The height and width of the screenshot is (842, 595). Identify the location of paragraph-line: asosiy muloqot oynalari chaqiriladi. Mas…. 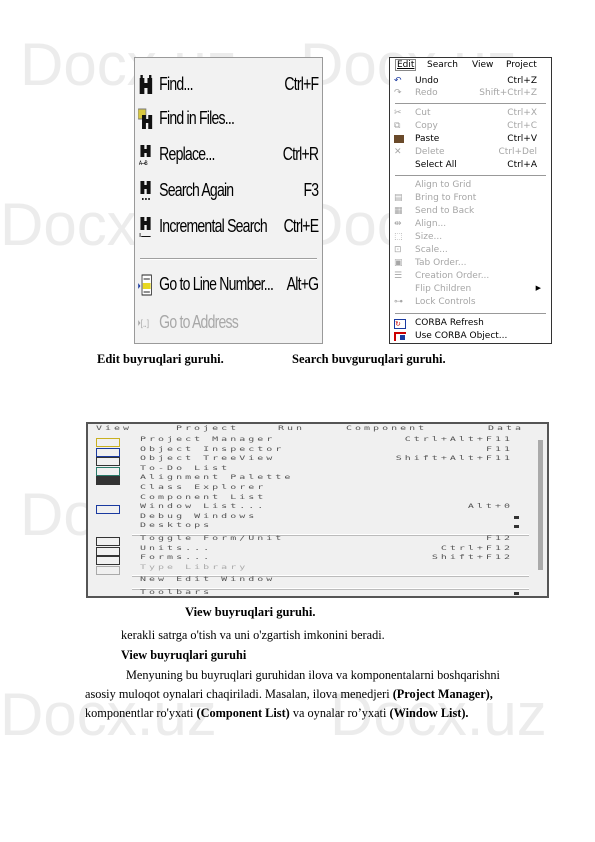
(289, 694).